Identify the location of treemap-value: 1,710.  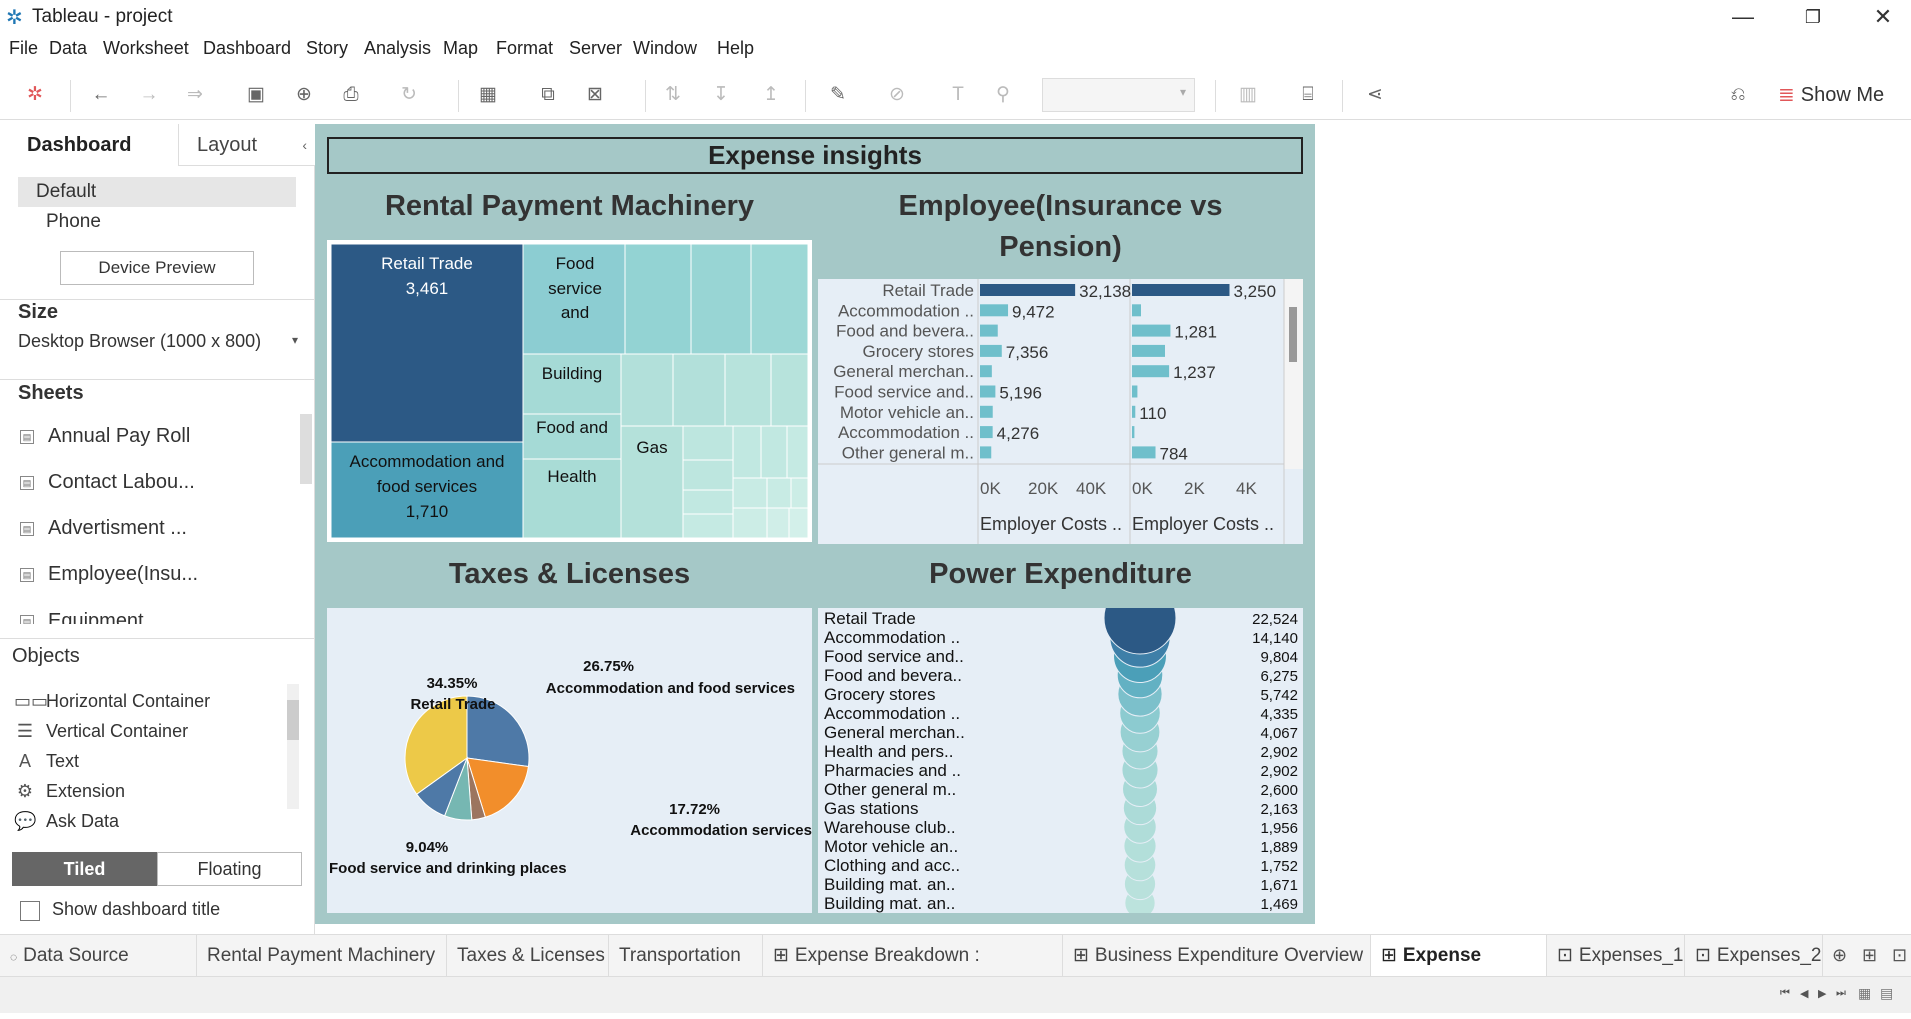
(427, 511).